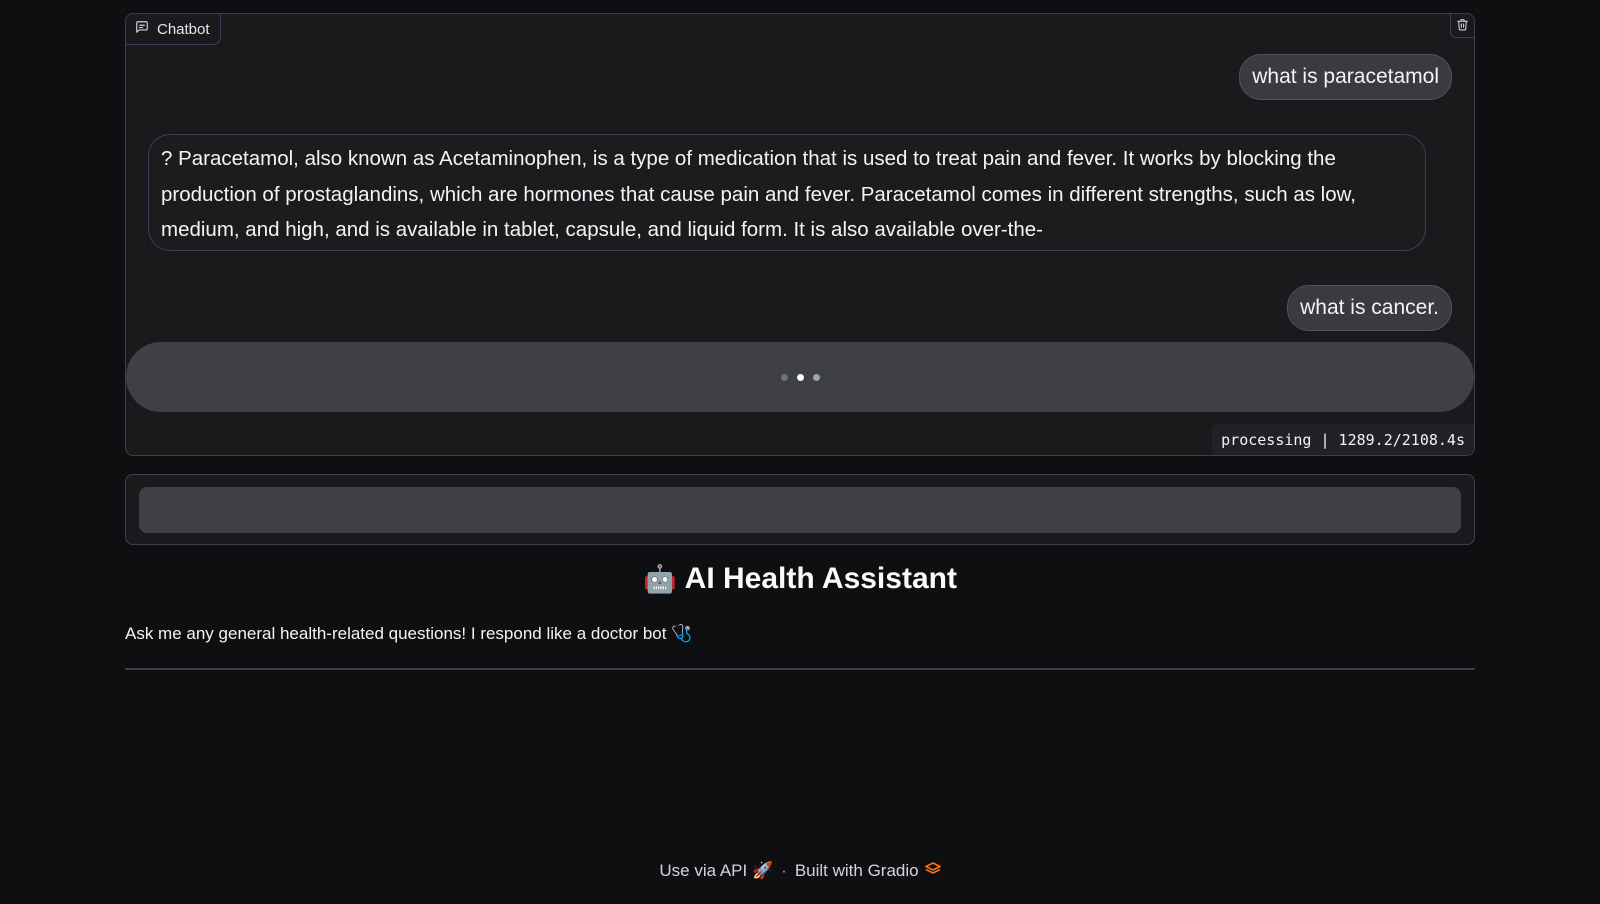 The image size is (1600, 904). I want to click on user-message: what is cancer., so click(1369, 308).